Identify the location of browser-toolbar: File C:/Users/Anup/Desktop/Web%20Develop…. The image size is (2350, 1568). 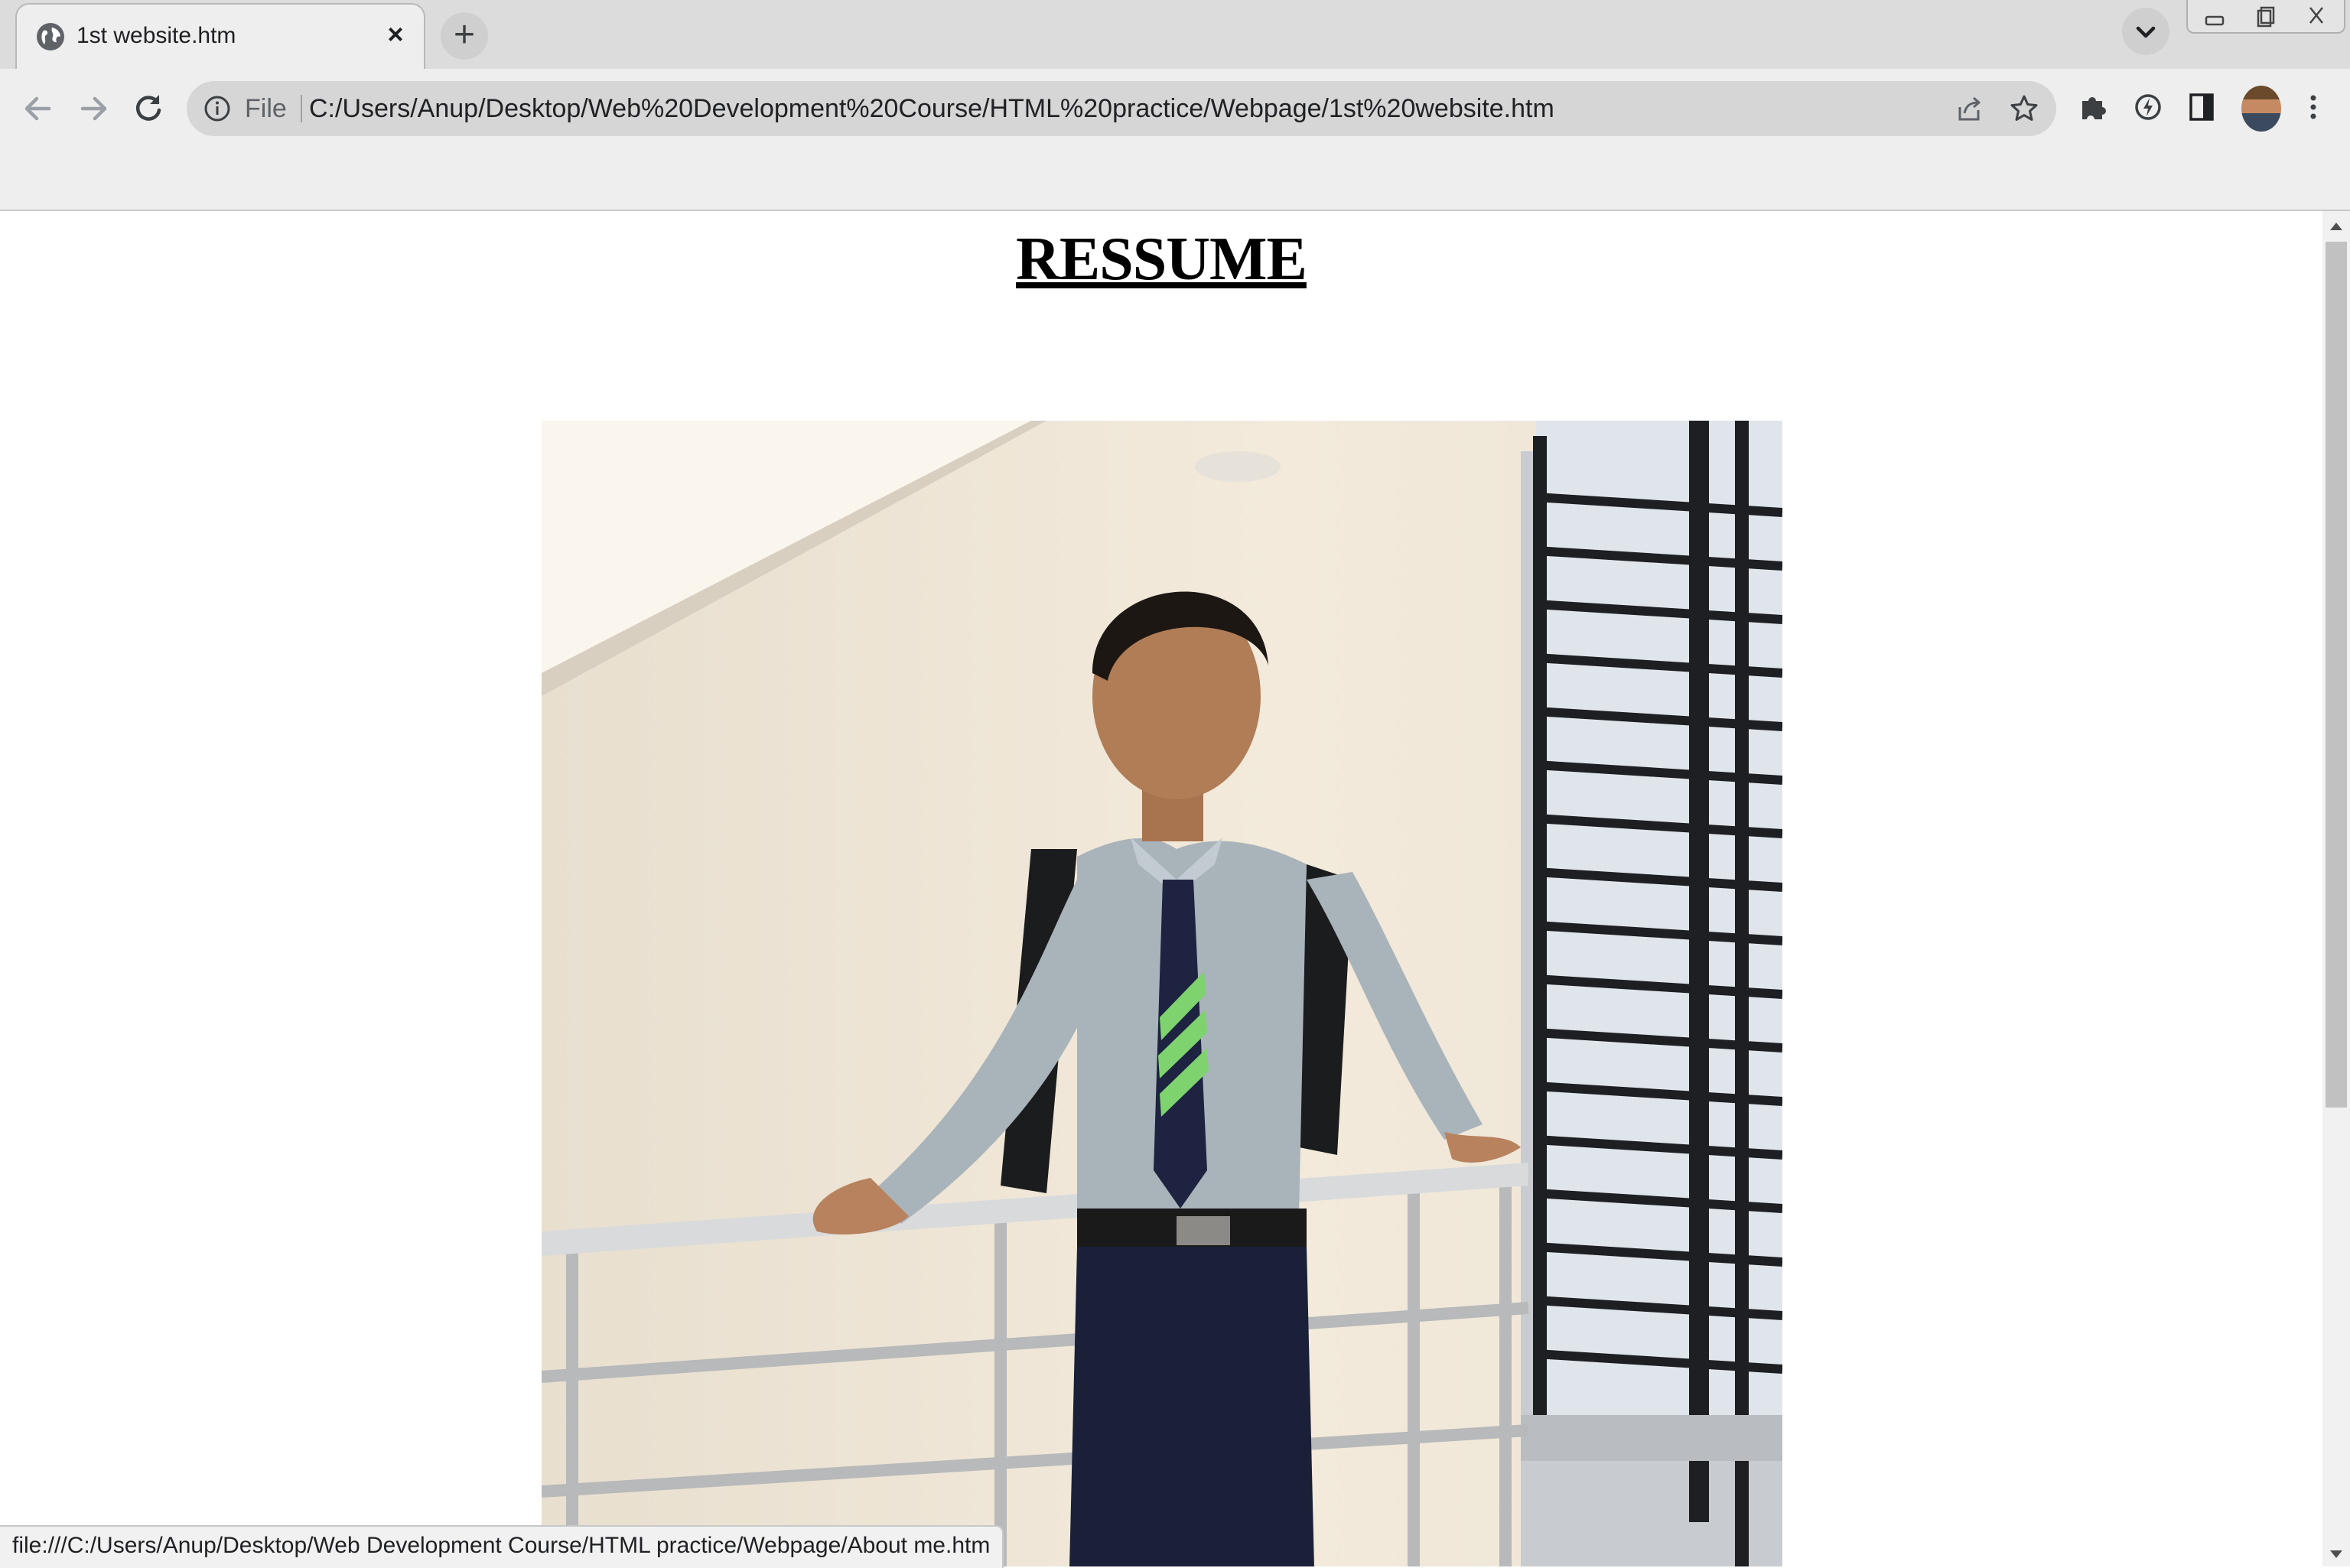
(1175, 140).